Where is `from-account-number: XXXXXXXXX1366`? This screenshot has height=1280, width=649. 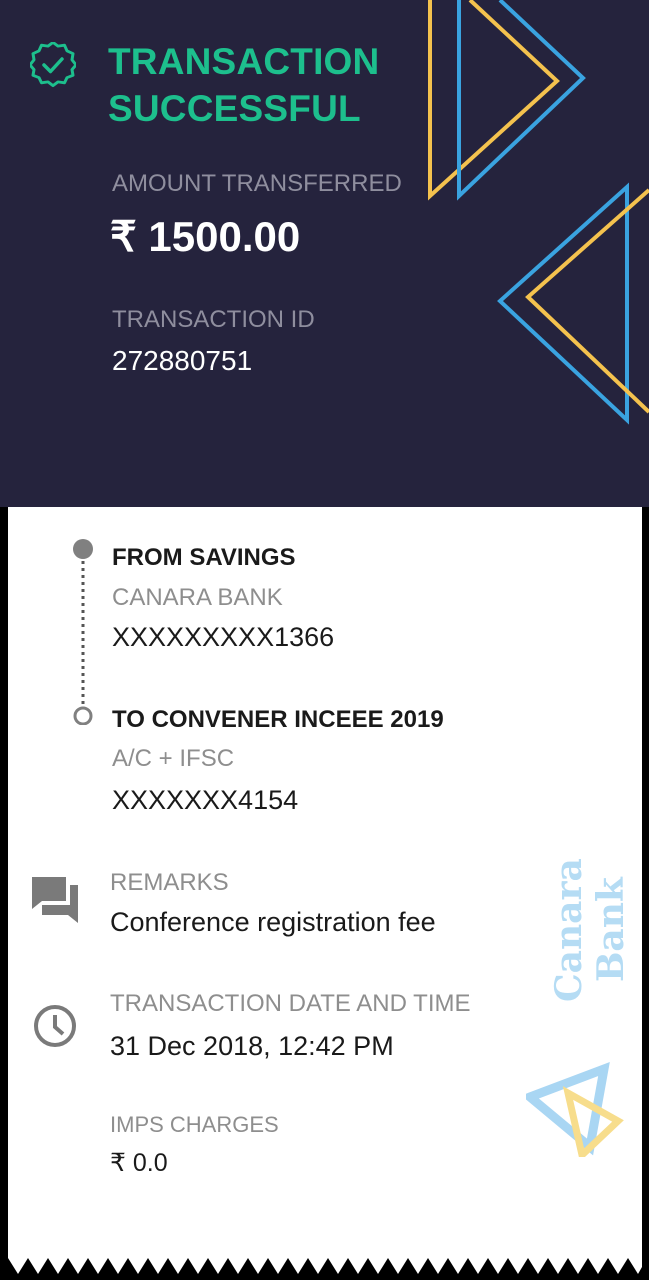
from-account-number: XXXXXXXXX1366 is located at coordinates (223, 637).